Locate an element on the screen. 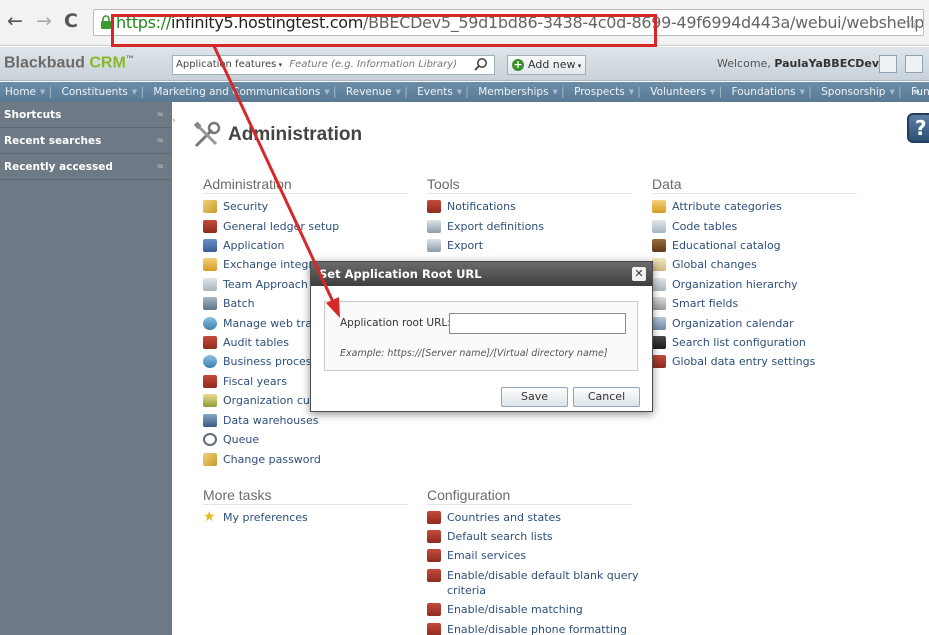 The height and width of the screenshot is (635, 929). link-label: Search list configuration is located at coordinates (739, 342).